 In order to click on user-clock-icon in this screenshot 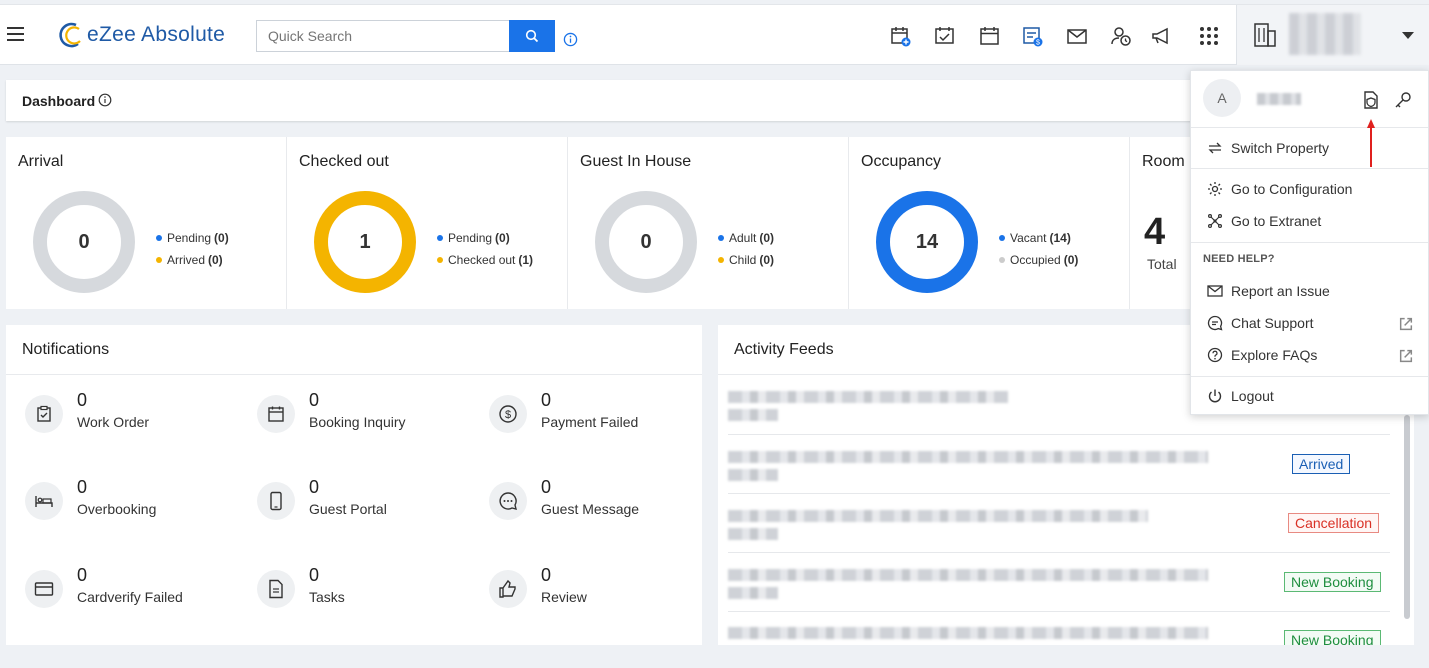, I will do `click(1121, 36)`.